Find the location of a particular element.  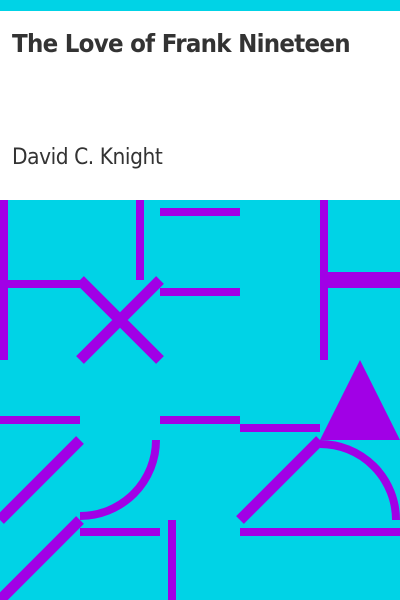

book-author: David C. Knight is located at coordinates (87, 157).